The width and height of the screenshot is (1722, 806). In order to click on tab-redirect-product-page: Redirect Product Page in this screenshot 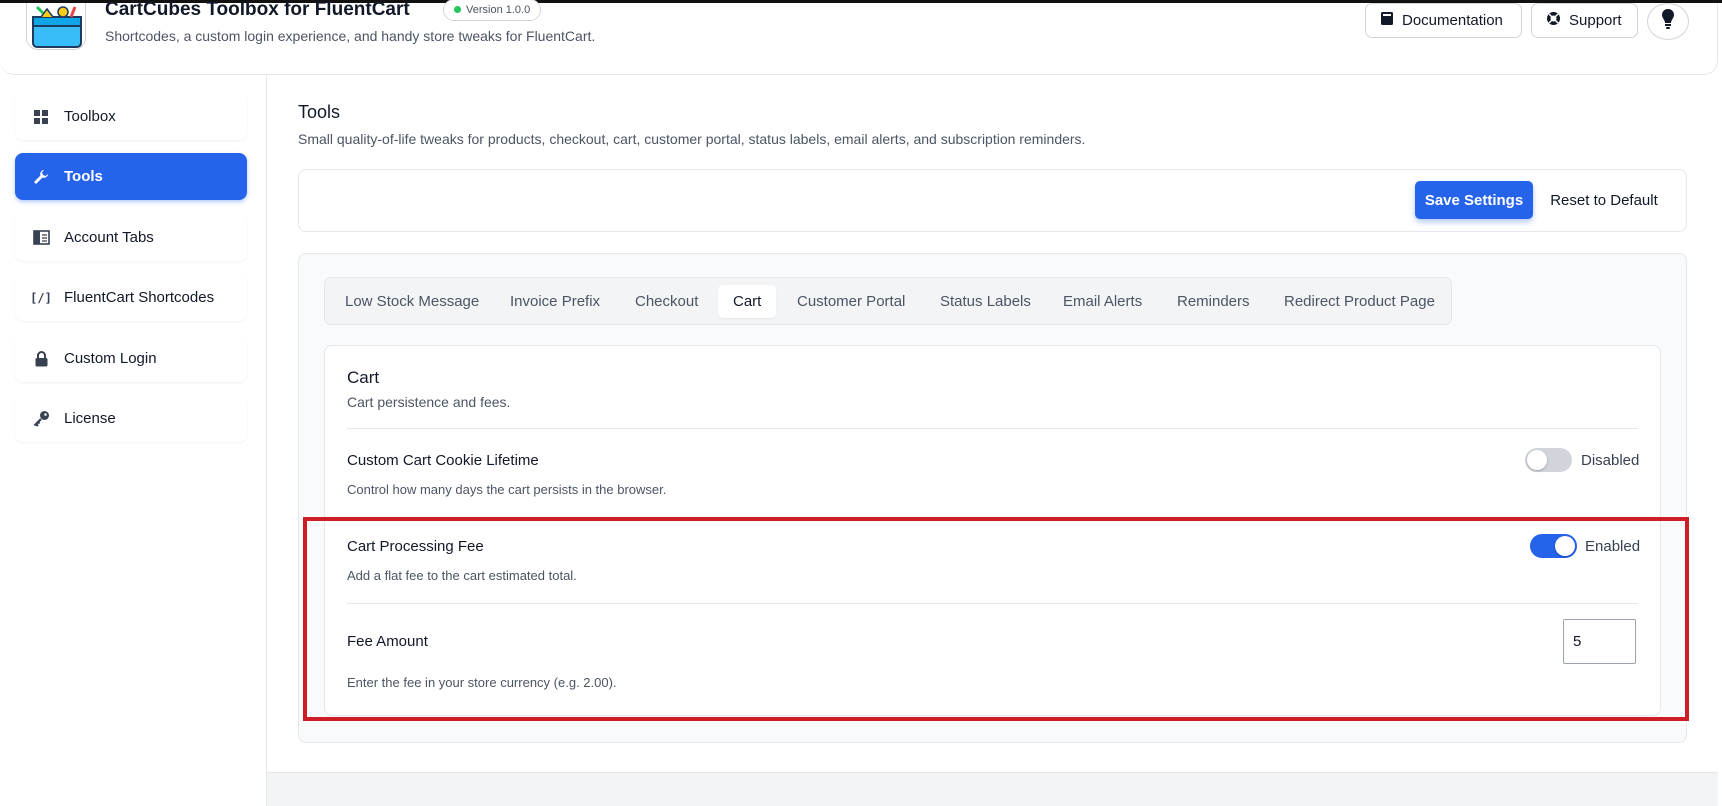, I will do `click(1359, 301)`.